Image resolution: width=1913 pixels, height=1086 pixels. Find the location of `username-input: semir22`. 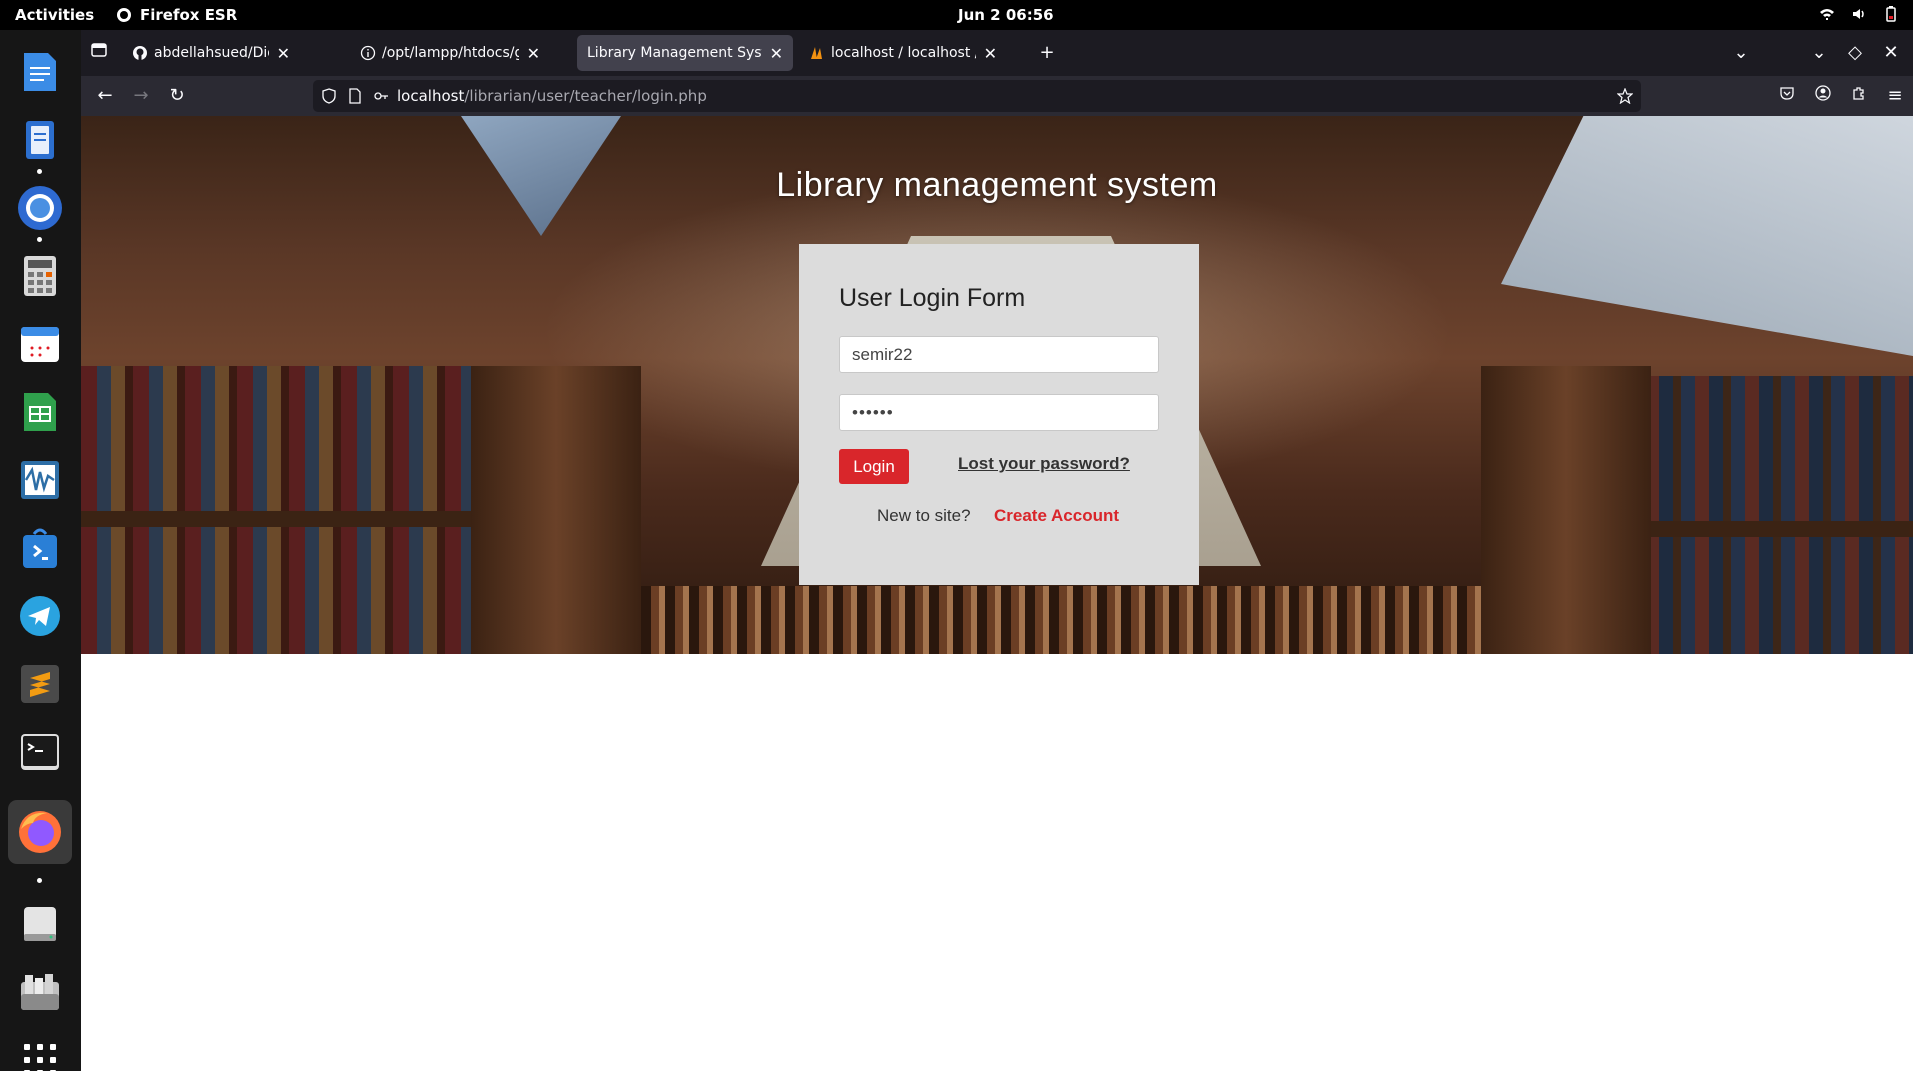

username-input: semir22 is located at coordinates (999, 354).